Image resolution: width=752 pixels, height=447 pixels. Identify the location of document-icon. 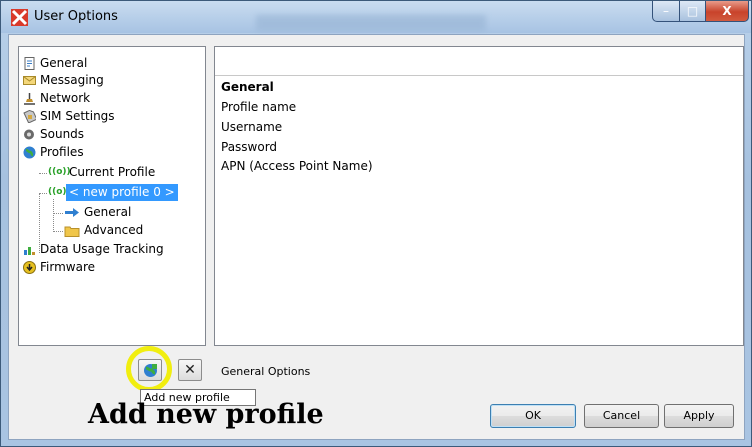
(29, 63).